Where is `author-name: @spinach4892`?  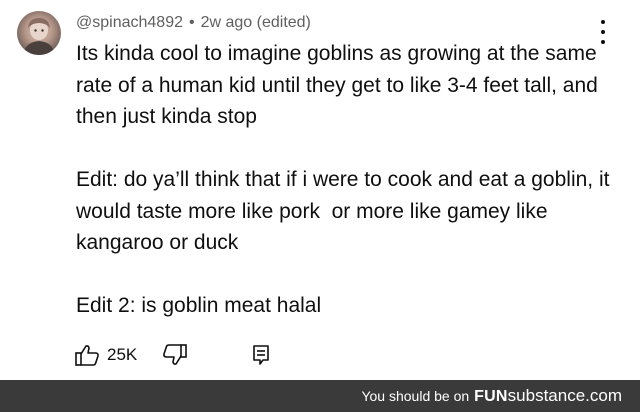 author-name: @spinach4892 is located at coordinates (129, 23).